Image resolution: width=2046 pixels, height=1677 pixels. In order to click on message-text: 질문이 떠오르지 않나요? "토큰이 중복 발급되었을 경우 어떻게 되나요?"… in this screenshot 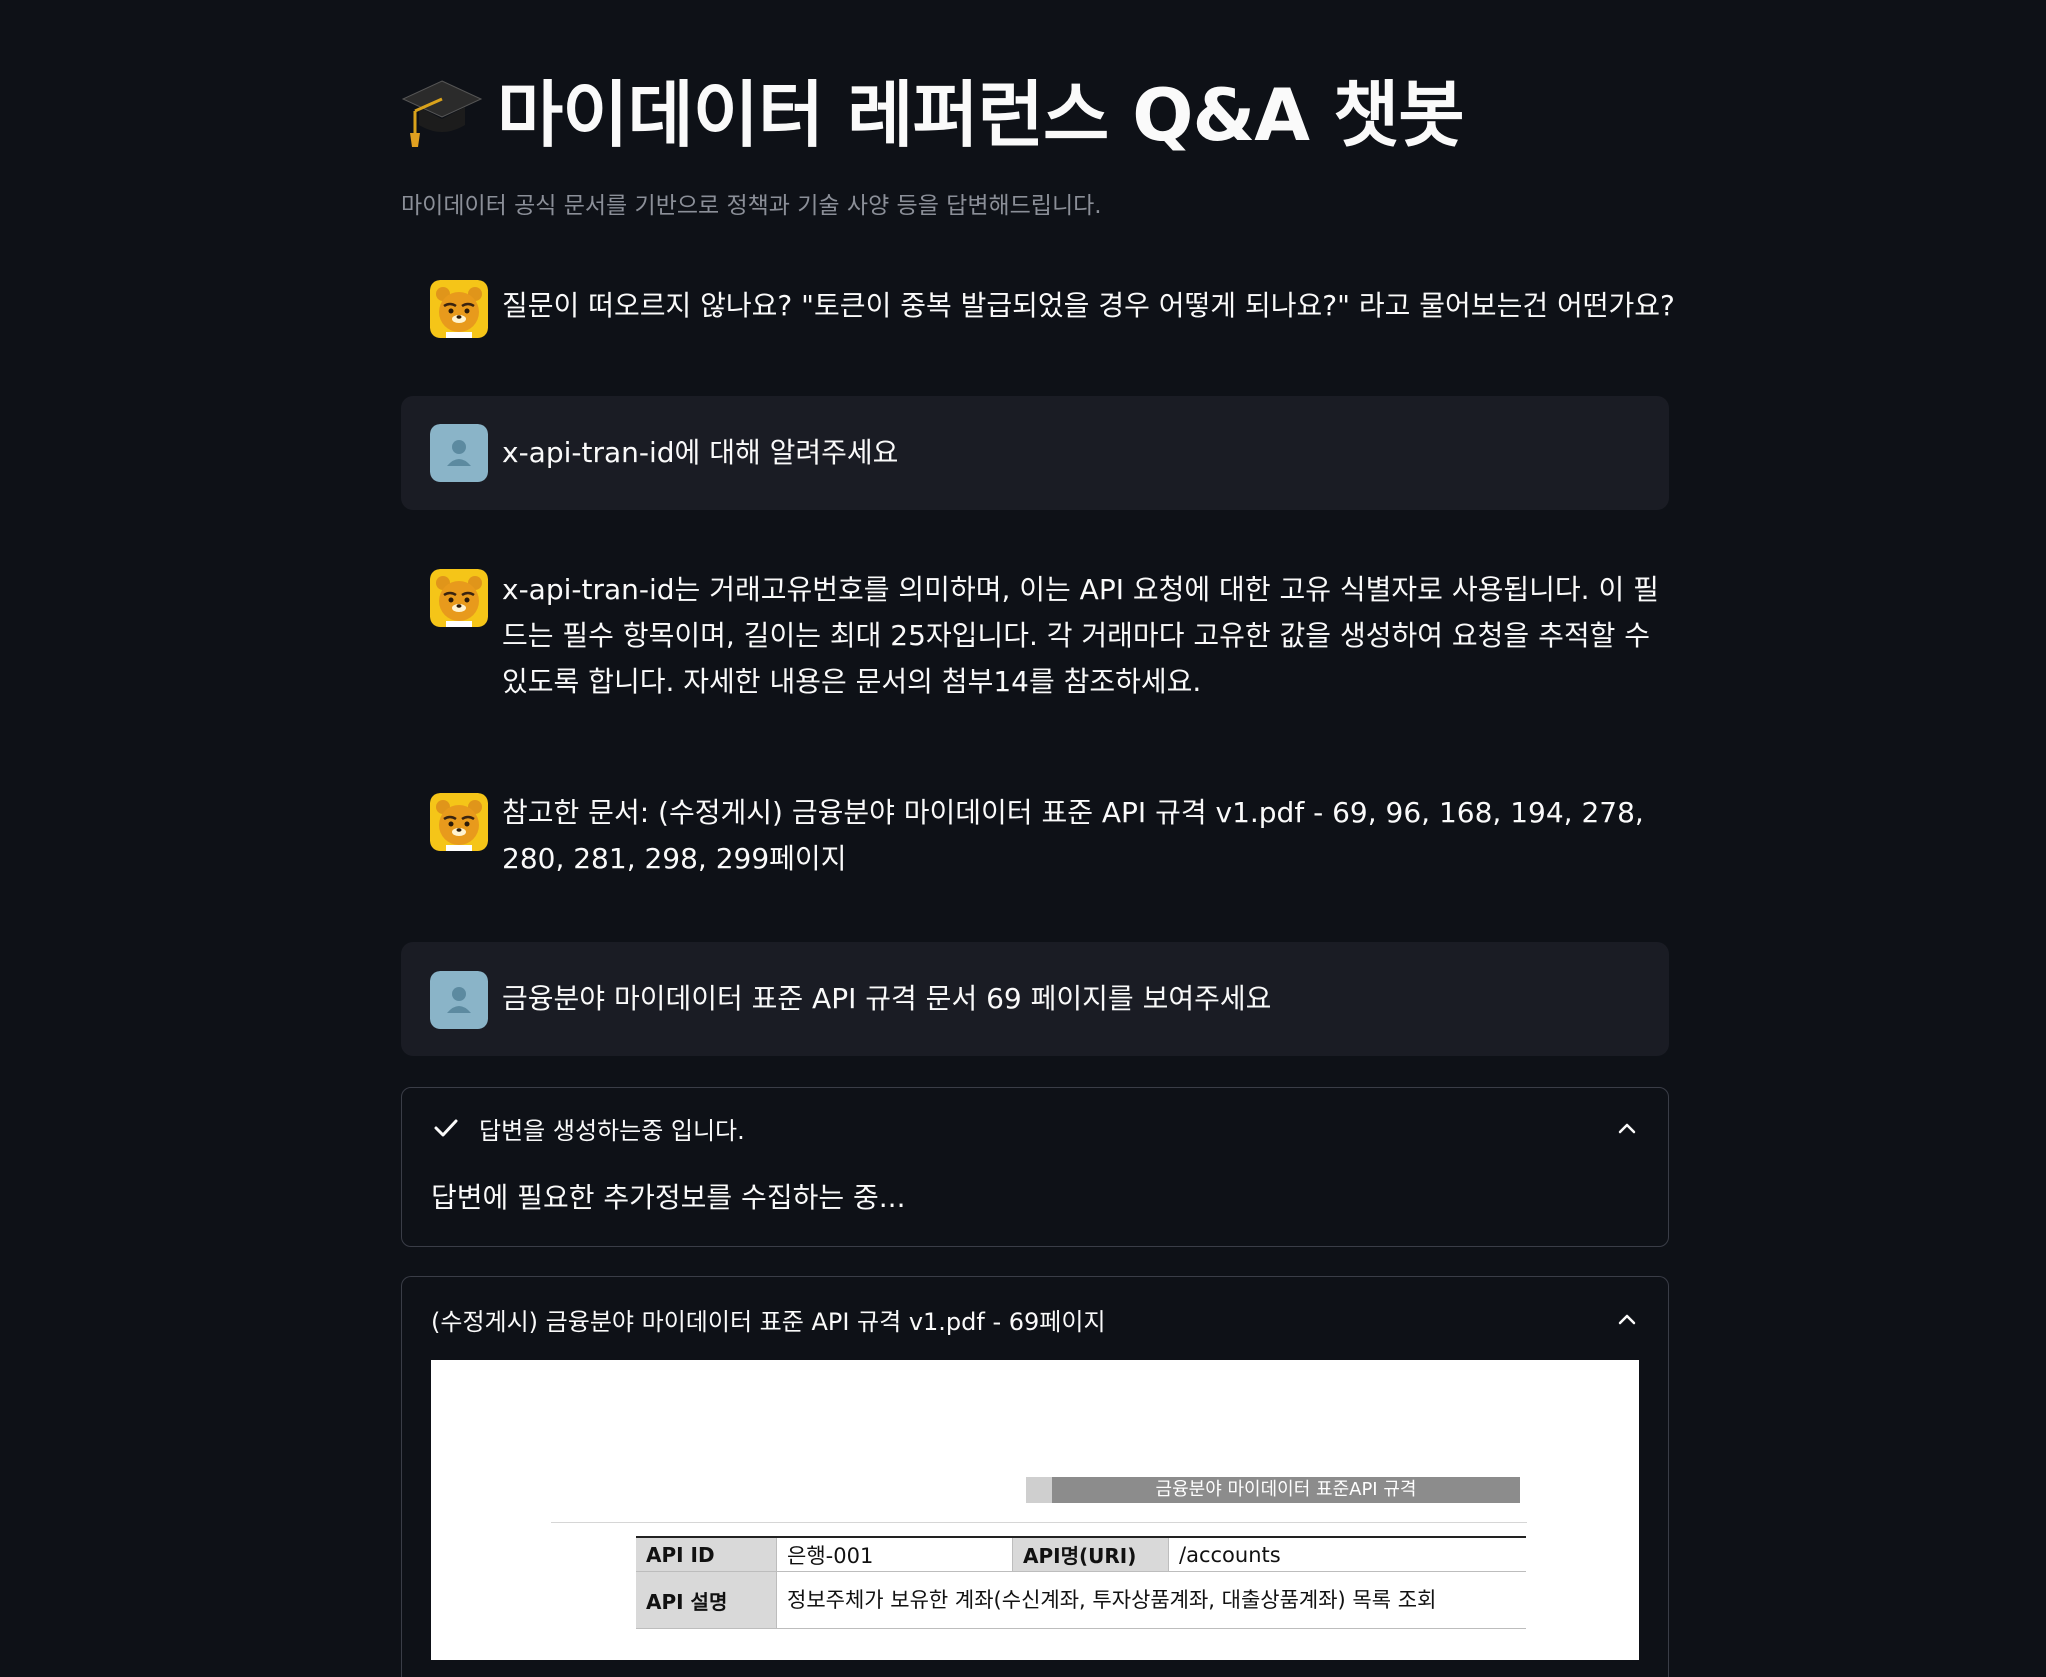, I will do `click(1088, 305)`.